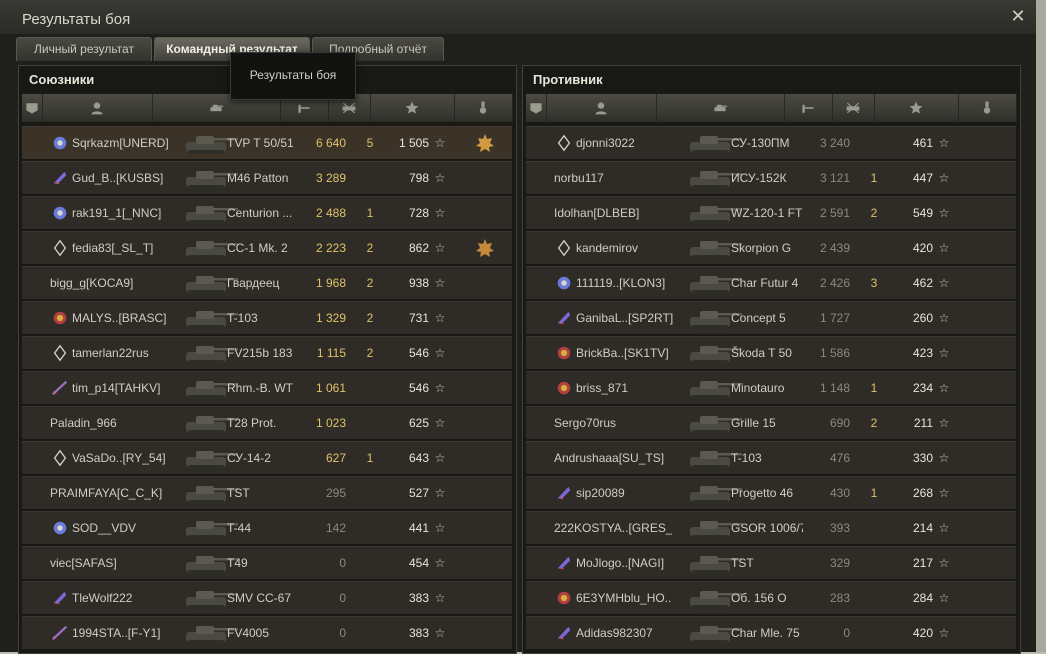  What do you see at coordinates (767, 213) in the screenshot?
I see `tank-name: WZ-120-1 FT` at bounding box center [767, 213].